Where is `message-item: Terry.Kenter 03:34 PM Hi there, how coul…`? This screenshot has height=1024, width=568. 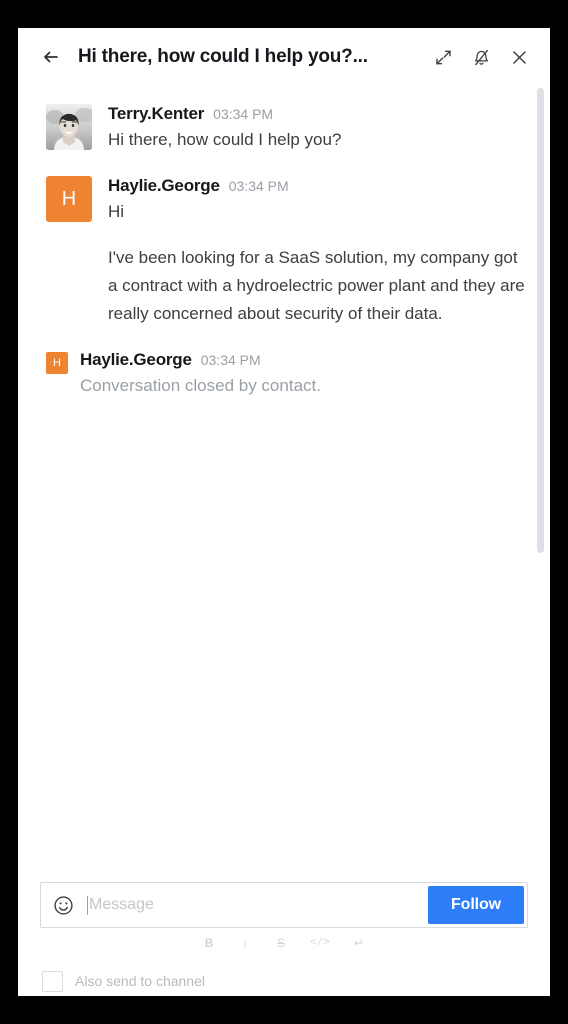 message-item: Terry.Kenter 03:34 PM Hi there, how coul… is located at coordinates (284, 129).